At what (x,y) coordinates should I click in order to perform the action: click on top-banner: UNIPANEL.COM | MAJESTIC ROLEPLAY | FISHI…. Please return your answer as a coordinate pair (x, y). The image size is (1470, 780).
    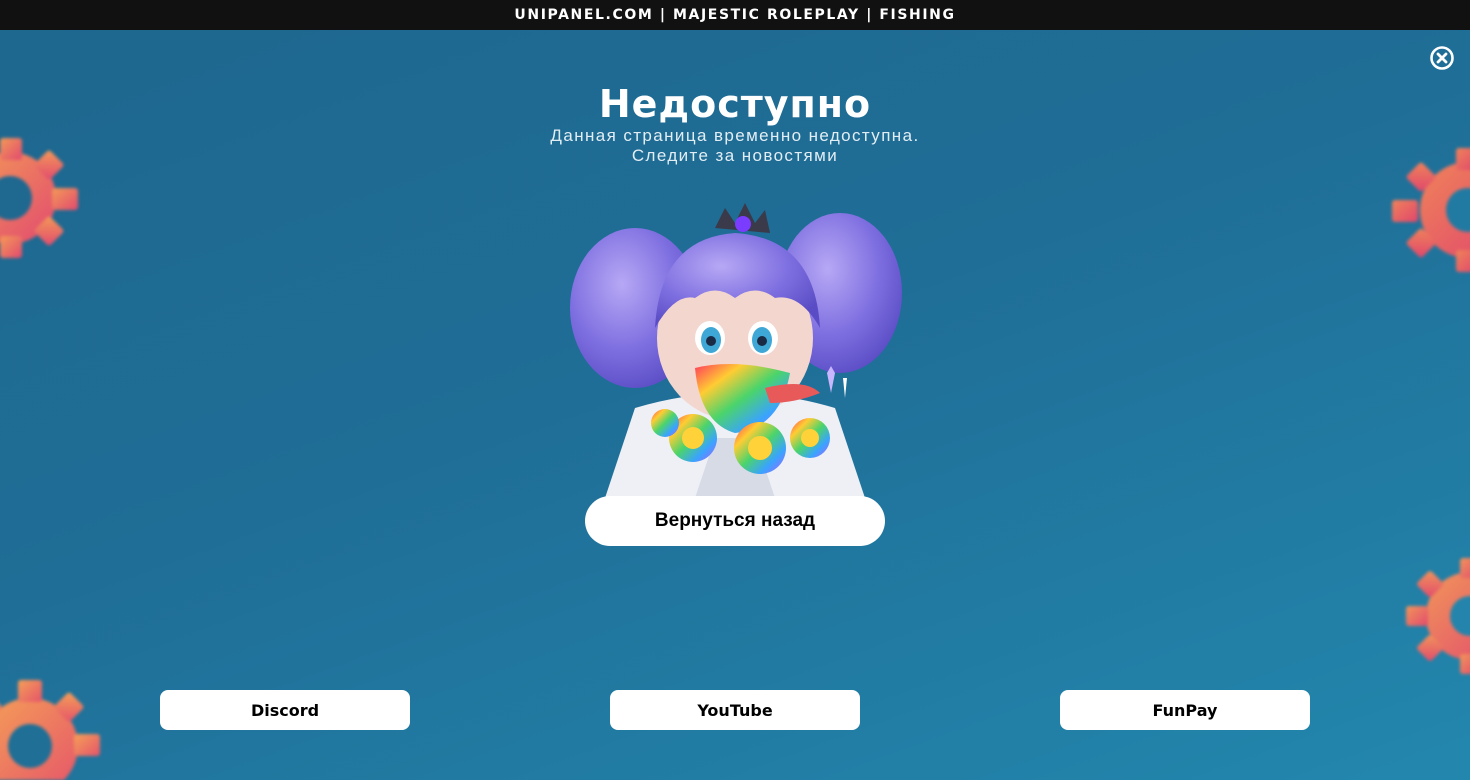
    Looking at the image, I should click on (735, 15).